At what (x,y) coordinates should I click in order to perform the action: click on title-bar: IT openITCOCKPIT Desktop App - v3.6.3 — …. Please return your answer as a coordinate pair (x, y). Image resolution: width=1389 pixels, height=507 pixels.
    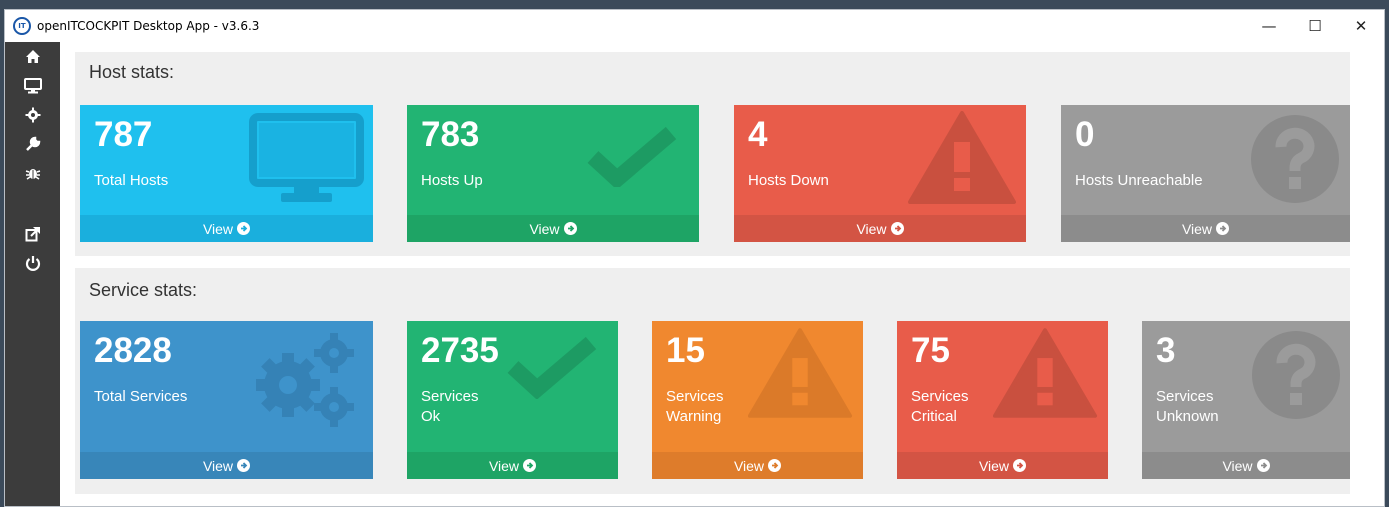
    Looking at the image, I should click on (694, 26).